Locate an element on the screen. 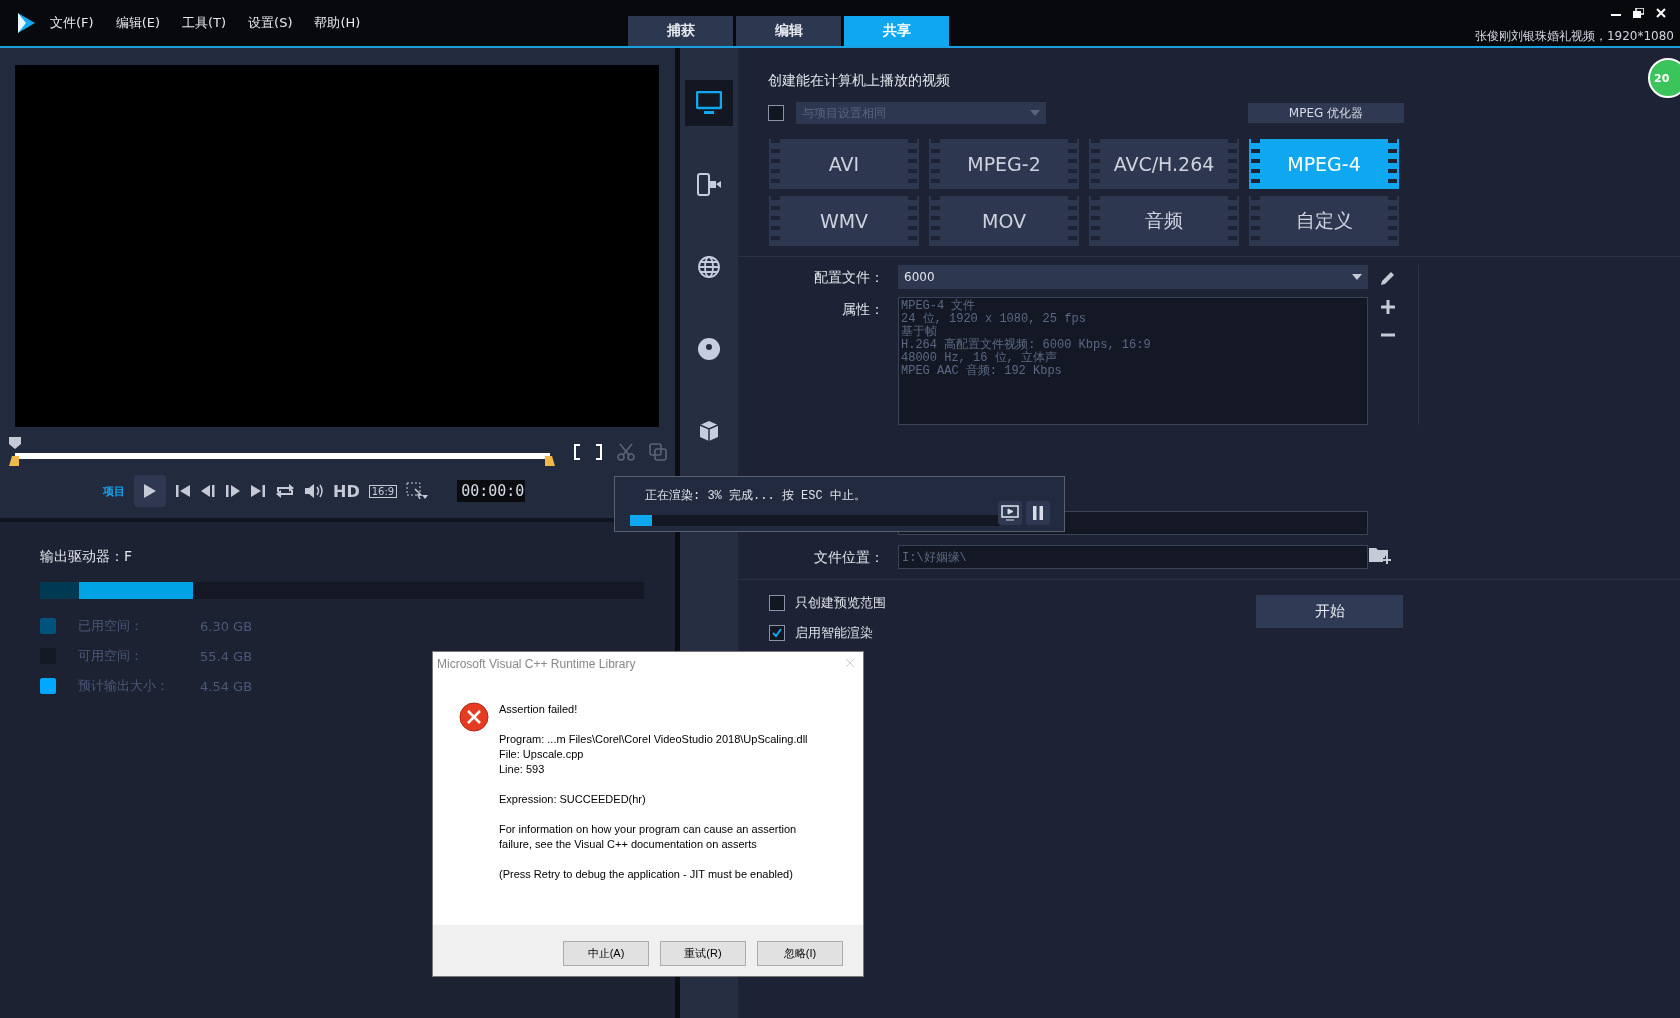 The image size is (1680, 1018). profile-dropdown: 6000 is located at coordinates (1133, 277).